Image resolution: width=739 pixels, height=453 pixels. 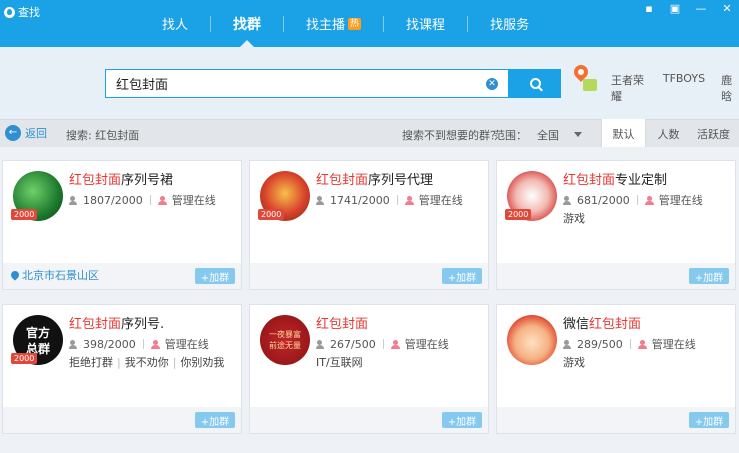 I want to click on card-footer: 北京市石景山区 +加群, so click(x=122, y=276).